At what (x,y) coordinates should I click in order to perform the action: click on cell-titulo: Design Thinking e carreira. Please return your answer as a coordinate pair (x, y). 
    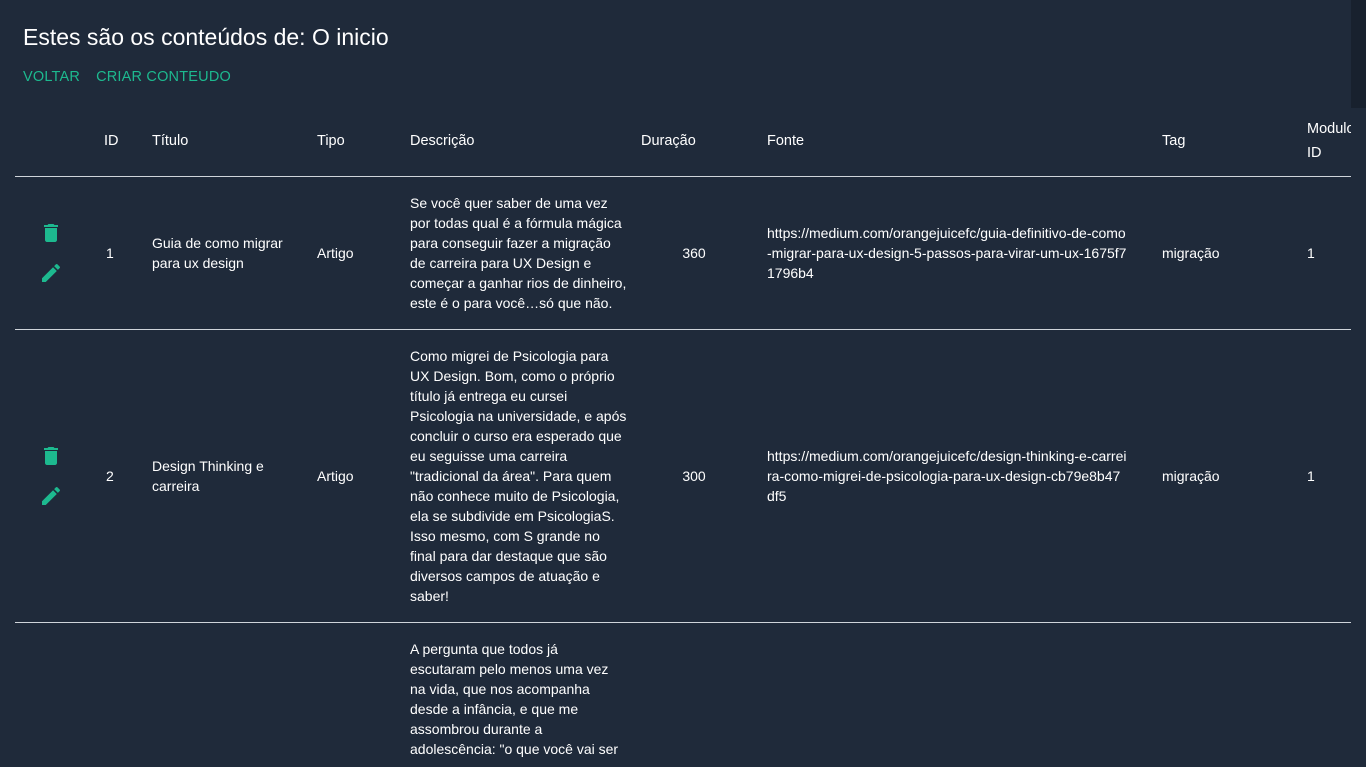
    Looking at the image, I should click on (234, 476).